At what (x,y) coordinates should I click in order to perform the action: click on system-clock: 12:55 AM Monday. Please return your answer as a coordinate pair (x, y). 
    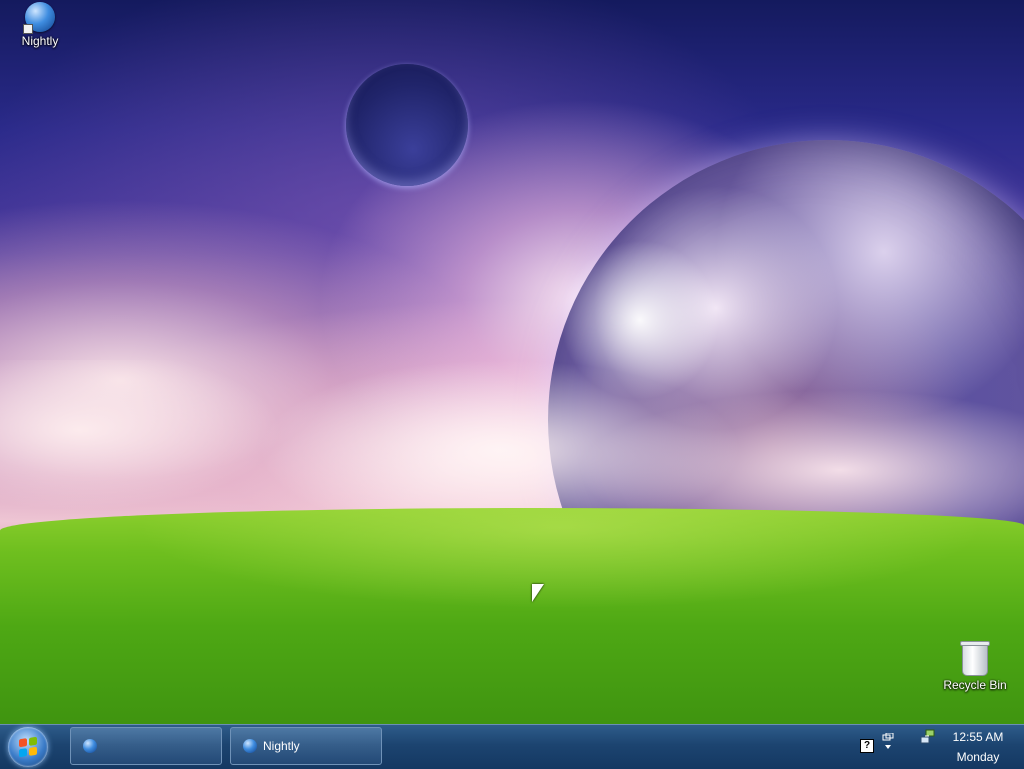
    Looking at the image, I should click on (978, 747).